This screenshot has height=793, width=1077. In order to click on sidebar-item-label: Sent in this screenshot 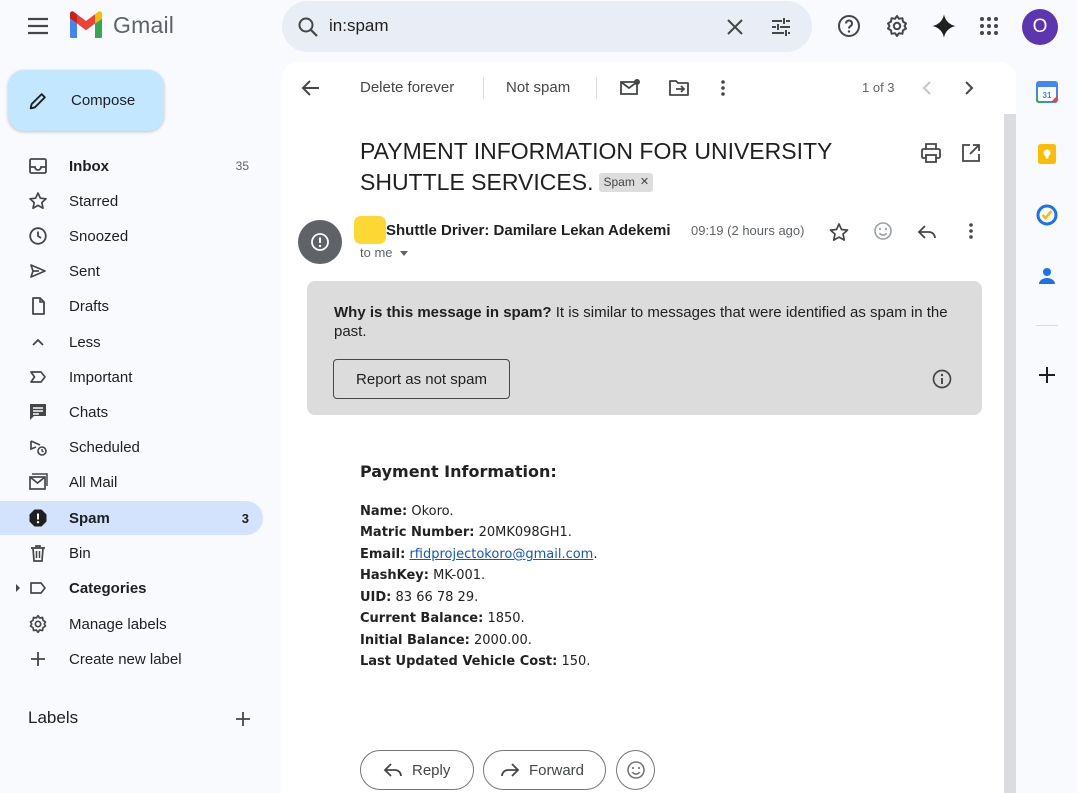, I will do `click(84, 271)`.